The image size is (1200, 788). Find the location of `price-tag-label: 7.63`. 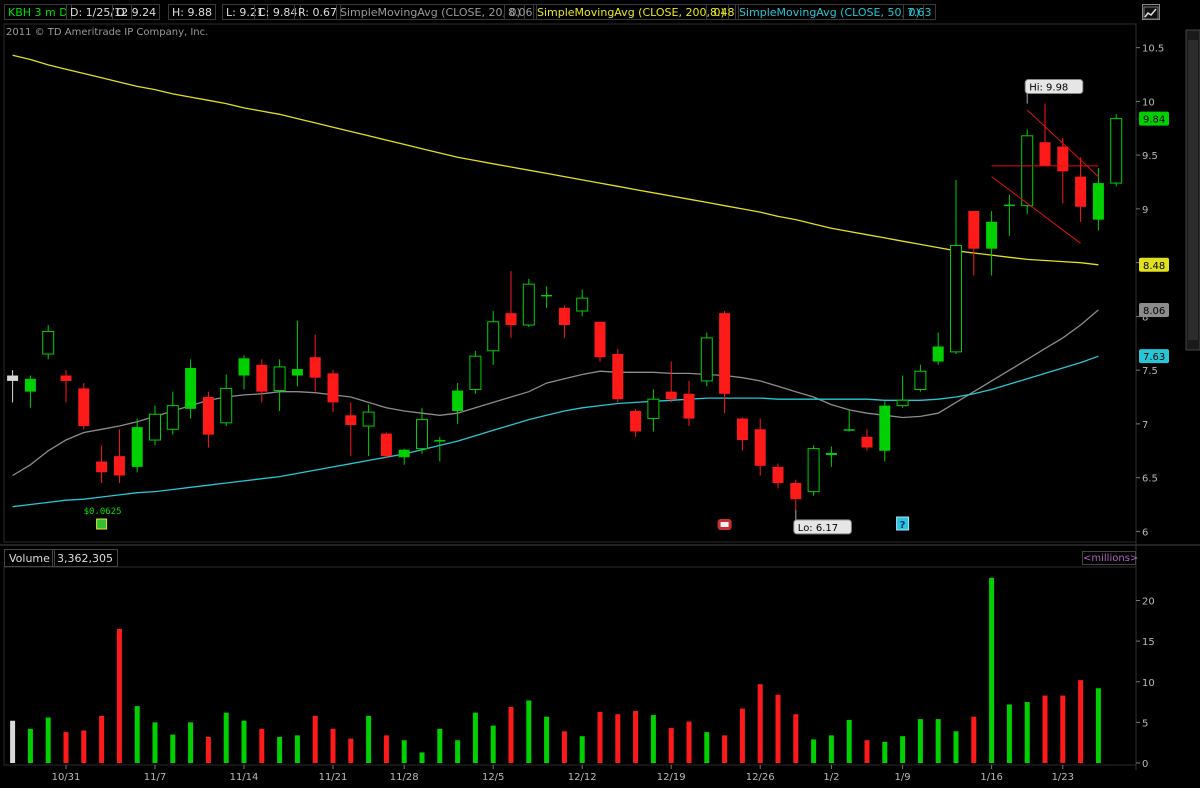

price-tag-label: 7.63 is located at coordinates (1154, 357).